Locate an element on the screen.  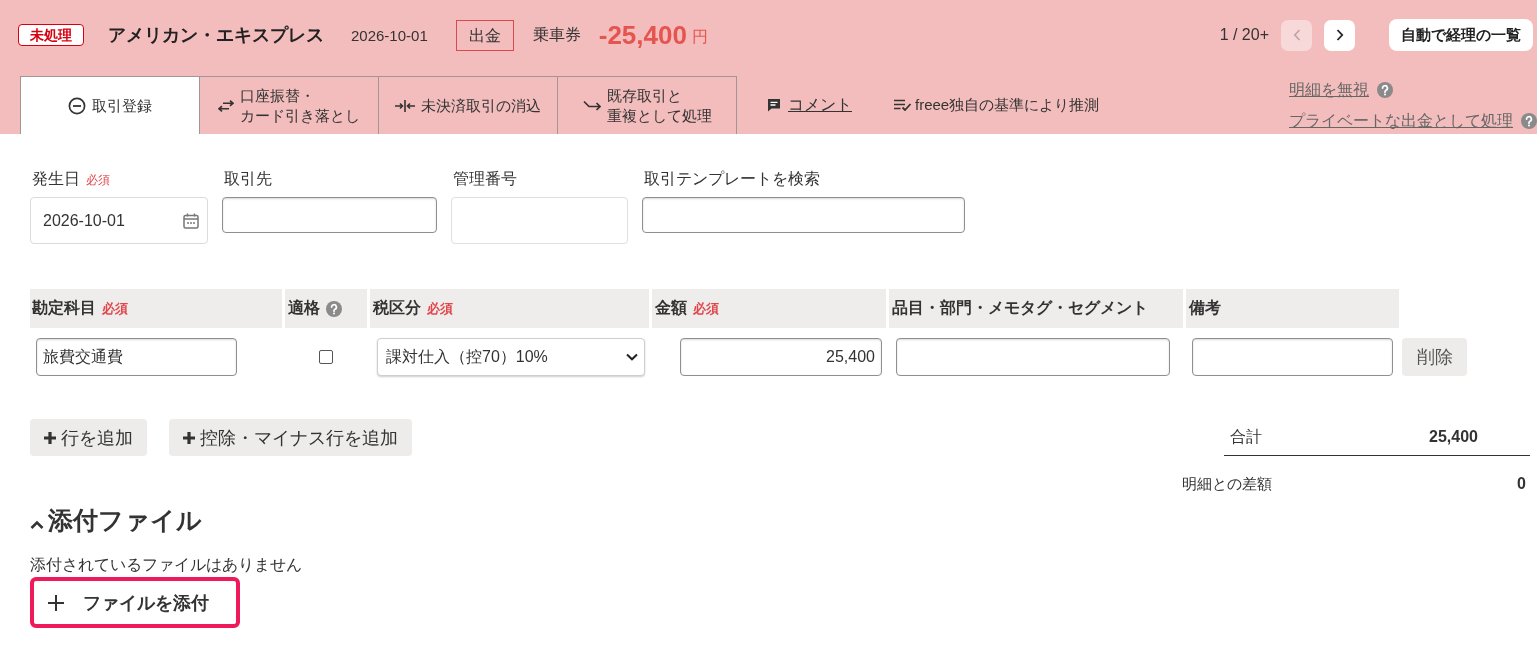
account-name: アメリカン・エキスプレス is located at coordinates (216, 35).